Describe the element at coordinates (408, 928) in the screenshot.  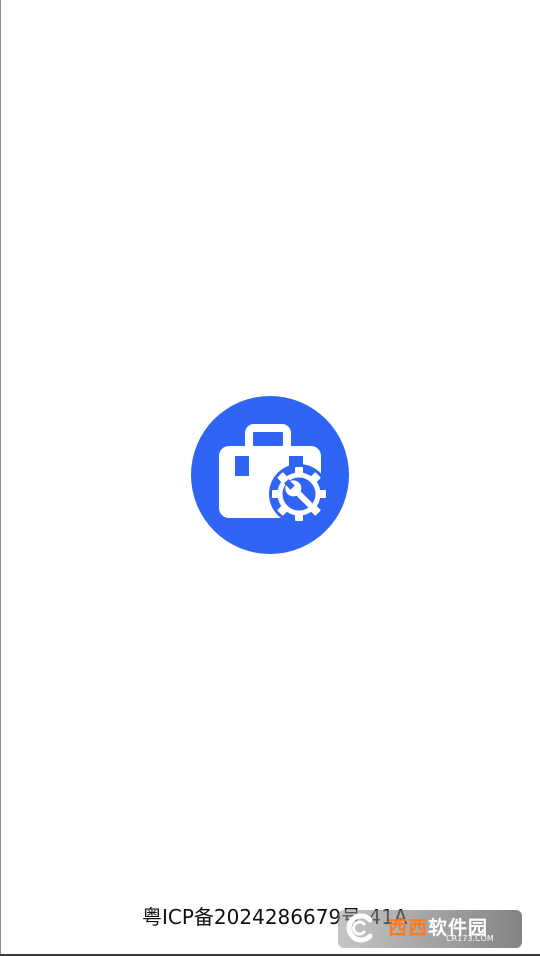
I see `watermark-brand-highlight: 西西` at that location.